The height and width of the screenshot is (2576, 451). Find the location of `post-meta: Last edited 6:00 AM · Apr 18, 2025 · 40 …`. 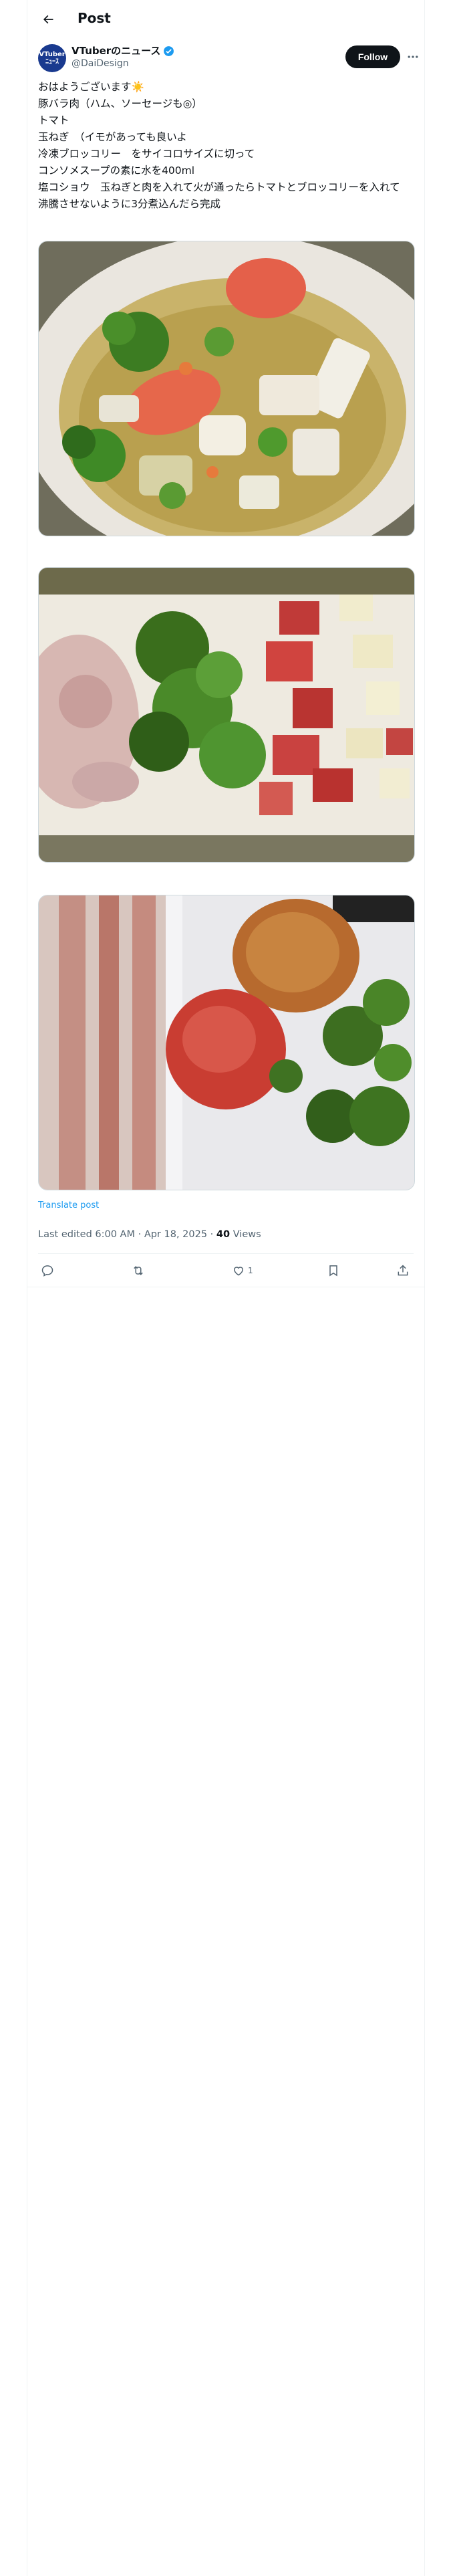

post-meta: Last edited 6:00 AM · Apr 18, 2025 · 40 … is located at coordinates (149, 1234).